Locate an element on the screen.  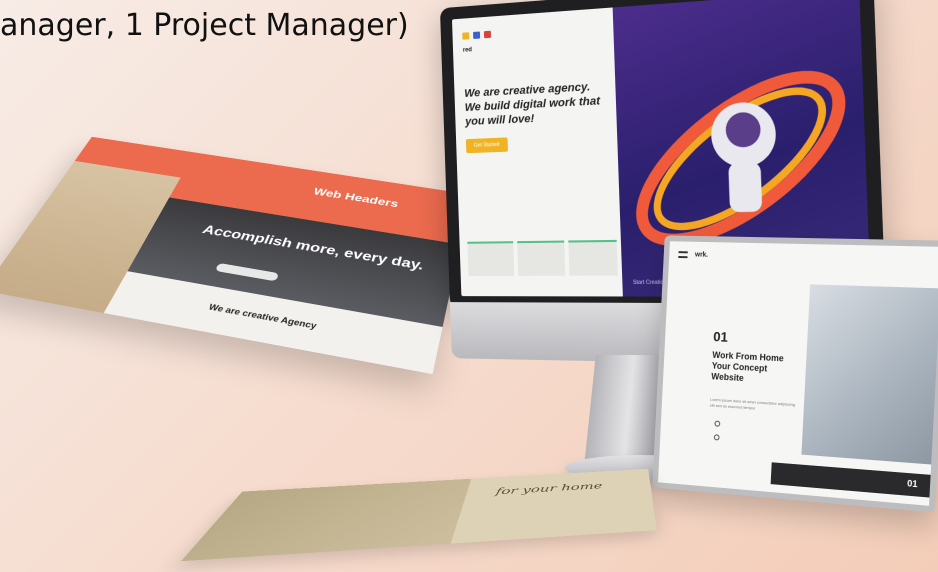
interior-photo is located at coordinates (326, 520).